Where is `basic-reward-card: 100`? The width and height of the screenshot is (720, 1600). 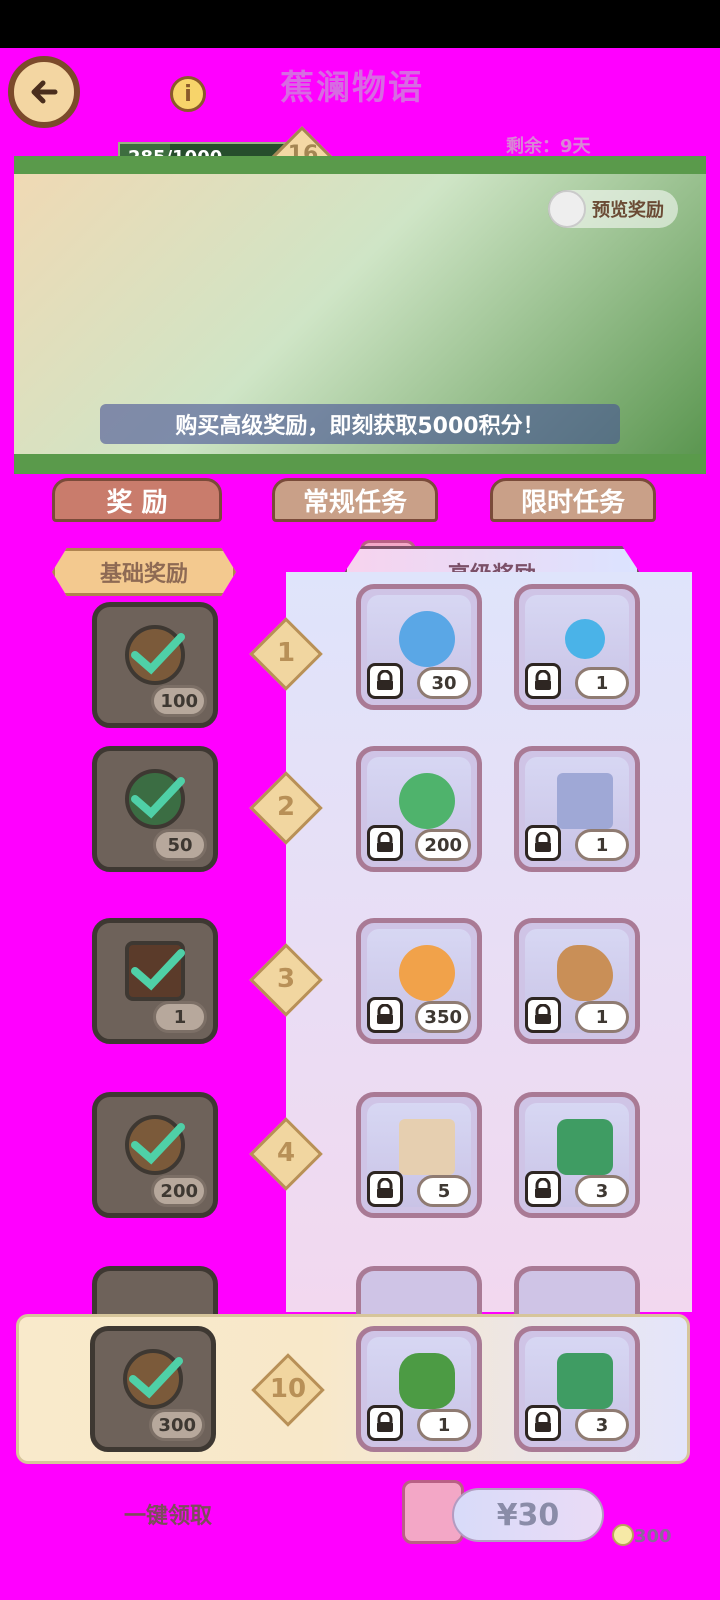
basic-reward-card: 100 is located at coordinates (155, 665).